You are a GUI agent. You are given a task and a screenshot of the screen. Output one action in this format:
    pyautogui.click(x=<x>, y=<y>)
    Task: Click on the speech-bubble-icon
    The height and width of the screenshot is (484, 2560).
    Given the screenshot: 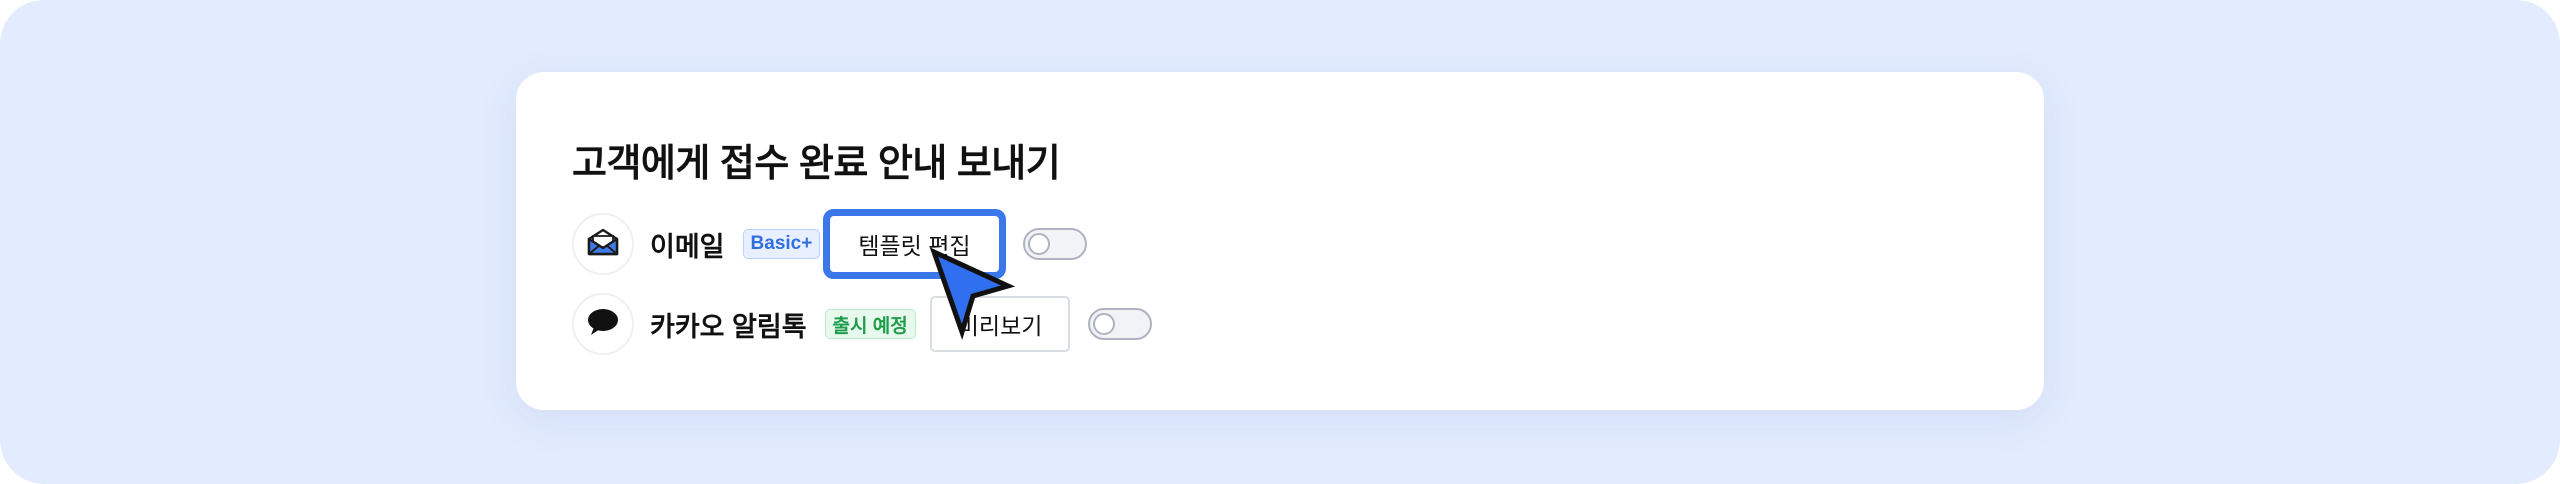 What is the action you would take?
    pyautogui.click(x=603, y=324)
    